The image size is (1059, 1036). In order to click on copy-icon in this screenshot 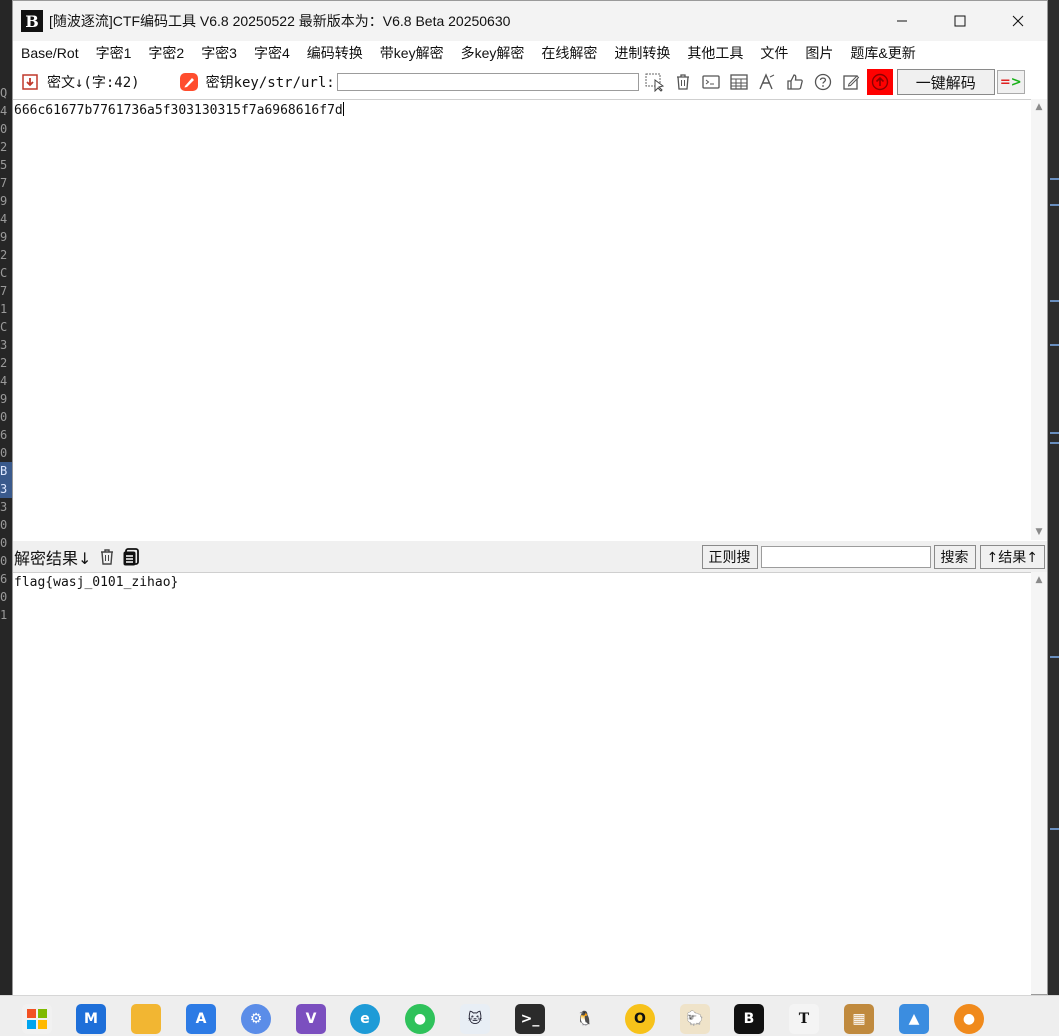, I will do `click(131, 556)`.